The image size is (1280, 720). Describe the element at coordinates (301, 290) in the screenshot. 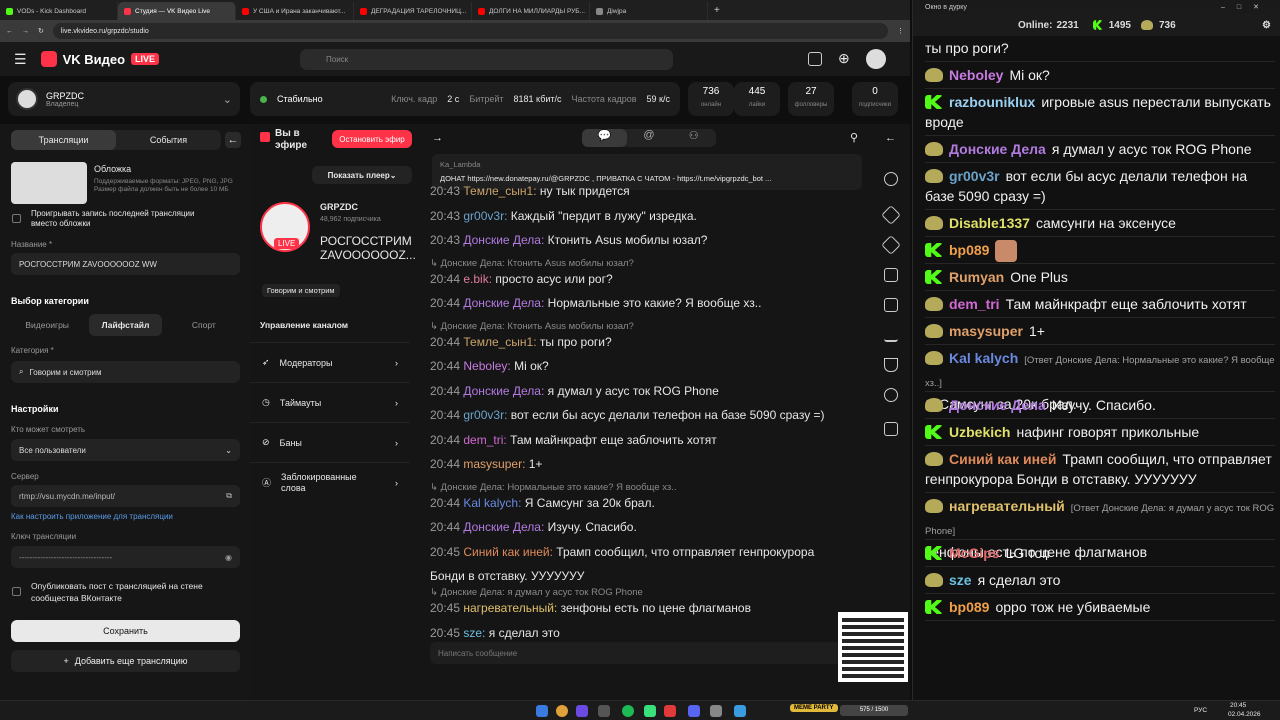

I see `stream-category-tag: Говорим и смотрим` at that location.